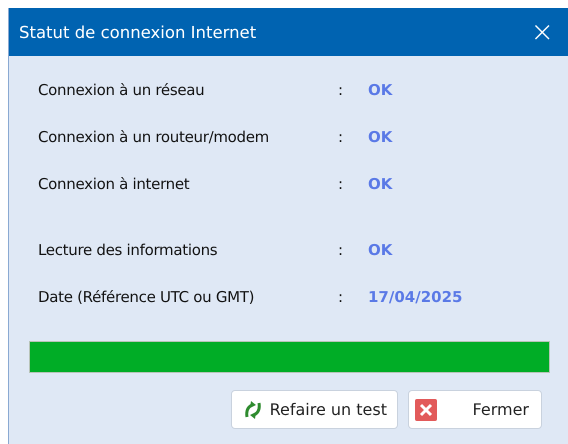  What do you see at coordinates (114, 183) in the screenshot?
I see `status-label: Connexion à internet` at bounding box center [114, 183].